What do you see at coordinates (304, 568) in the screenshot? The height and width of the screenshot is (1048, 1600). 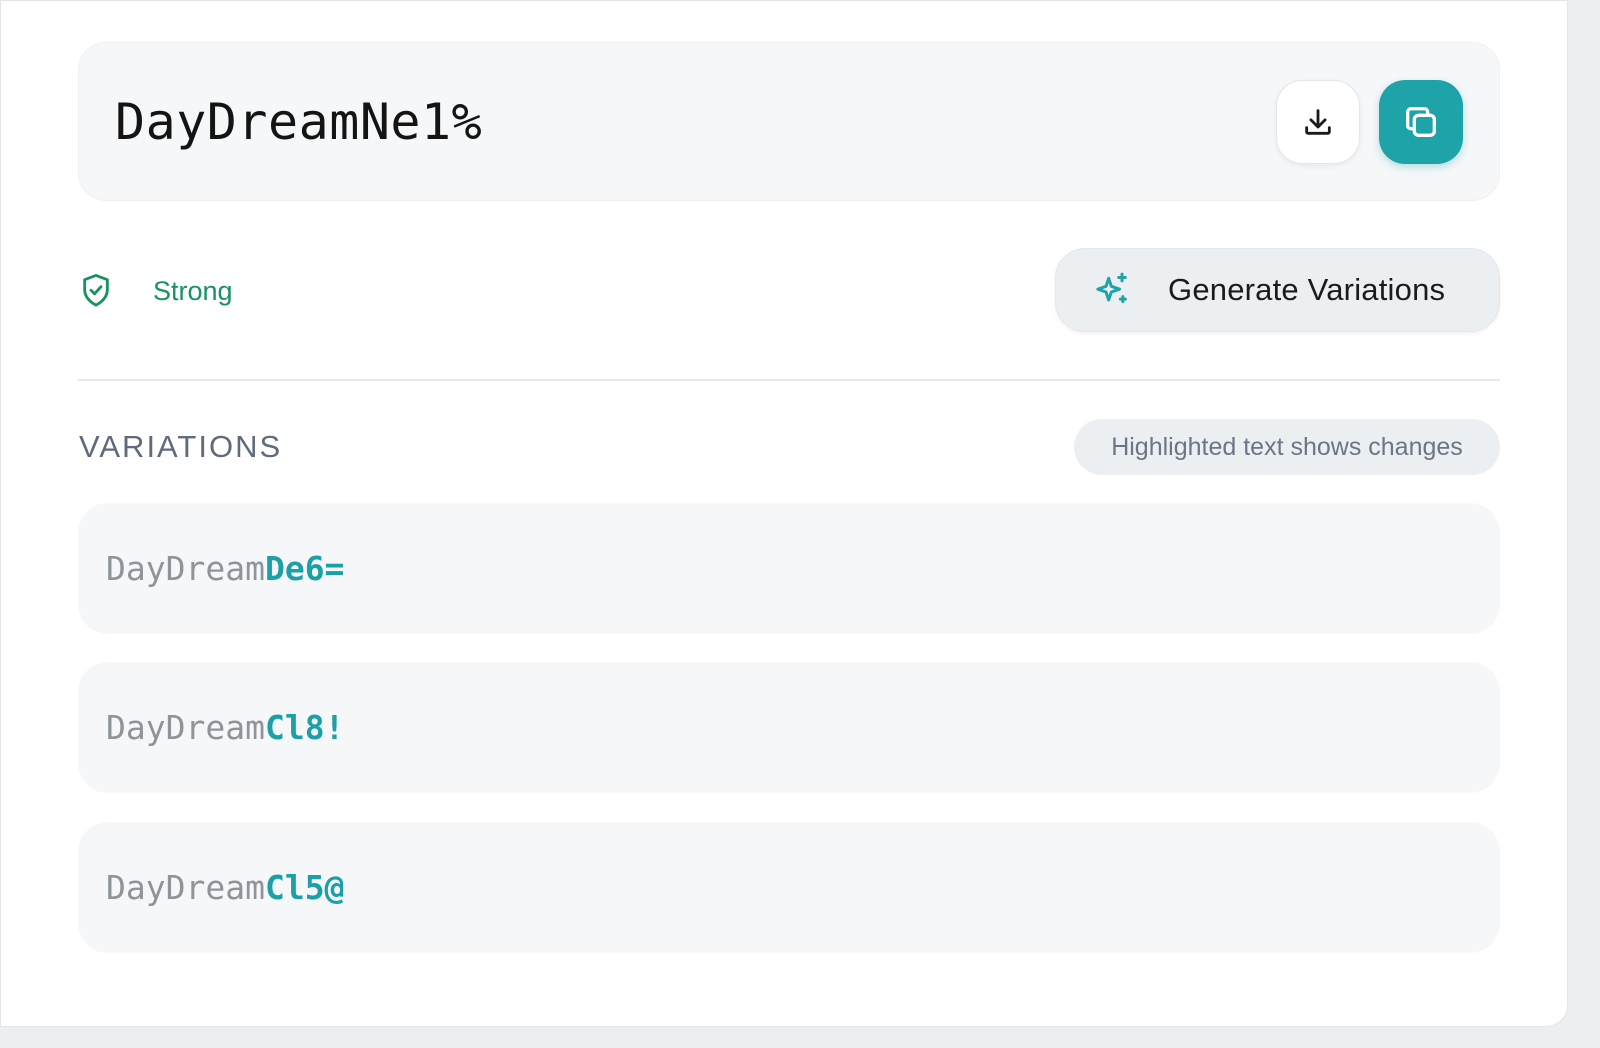 I see `variation-changed-text: De6=` at bounding box center [304, 568].